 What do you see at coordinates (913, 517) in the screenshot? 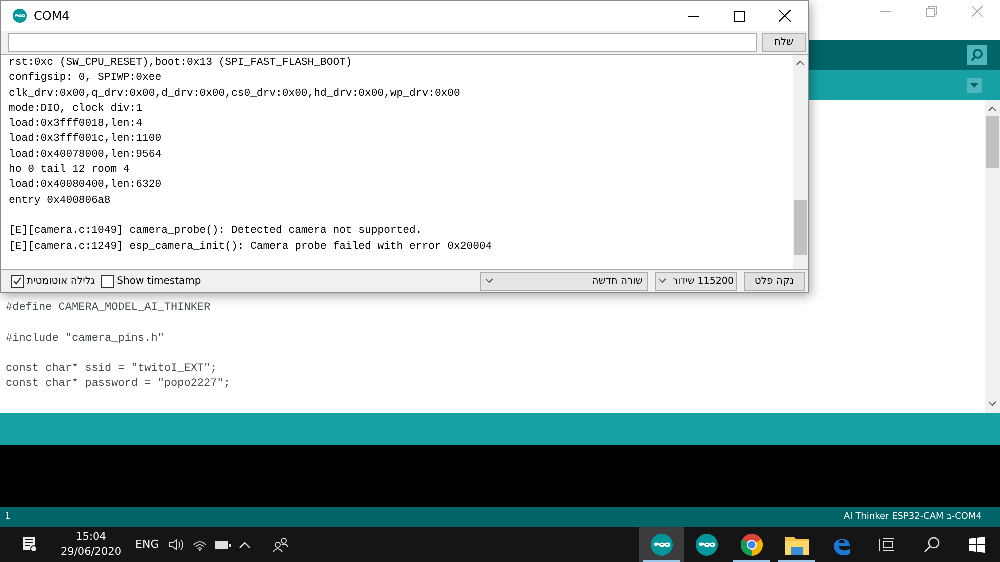
I see `board-port-label: AI Thinker ESP32-CAM ב-COM4` at bounding box center [913, 517].